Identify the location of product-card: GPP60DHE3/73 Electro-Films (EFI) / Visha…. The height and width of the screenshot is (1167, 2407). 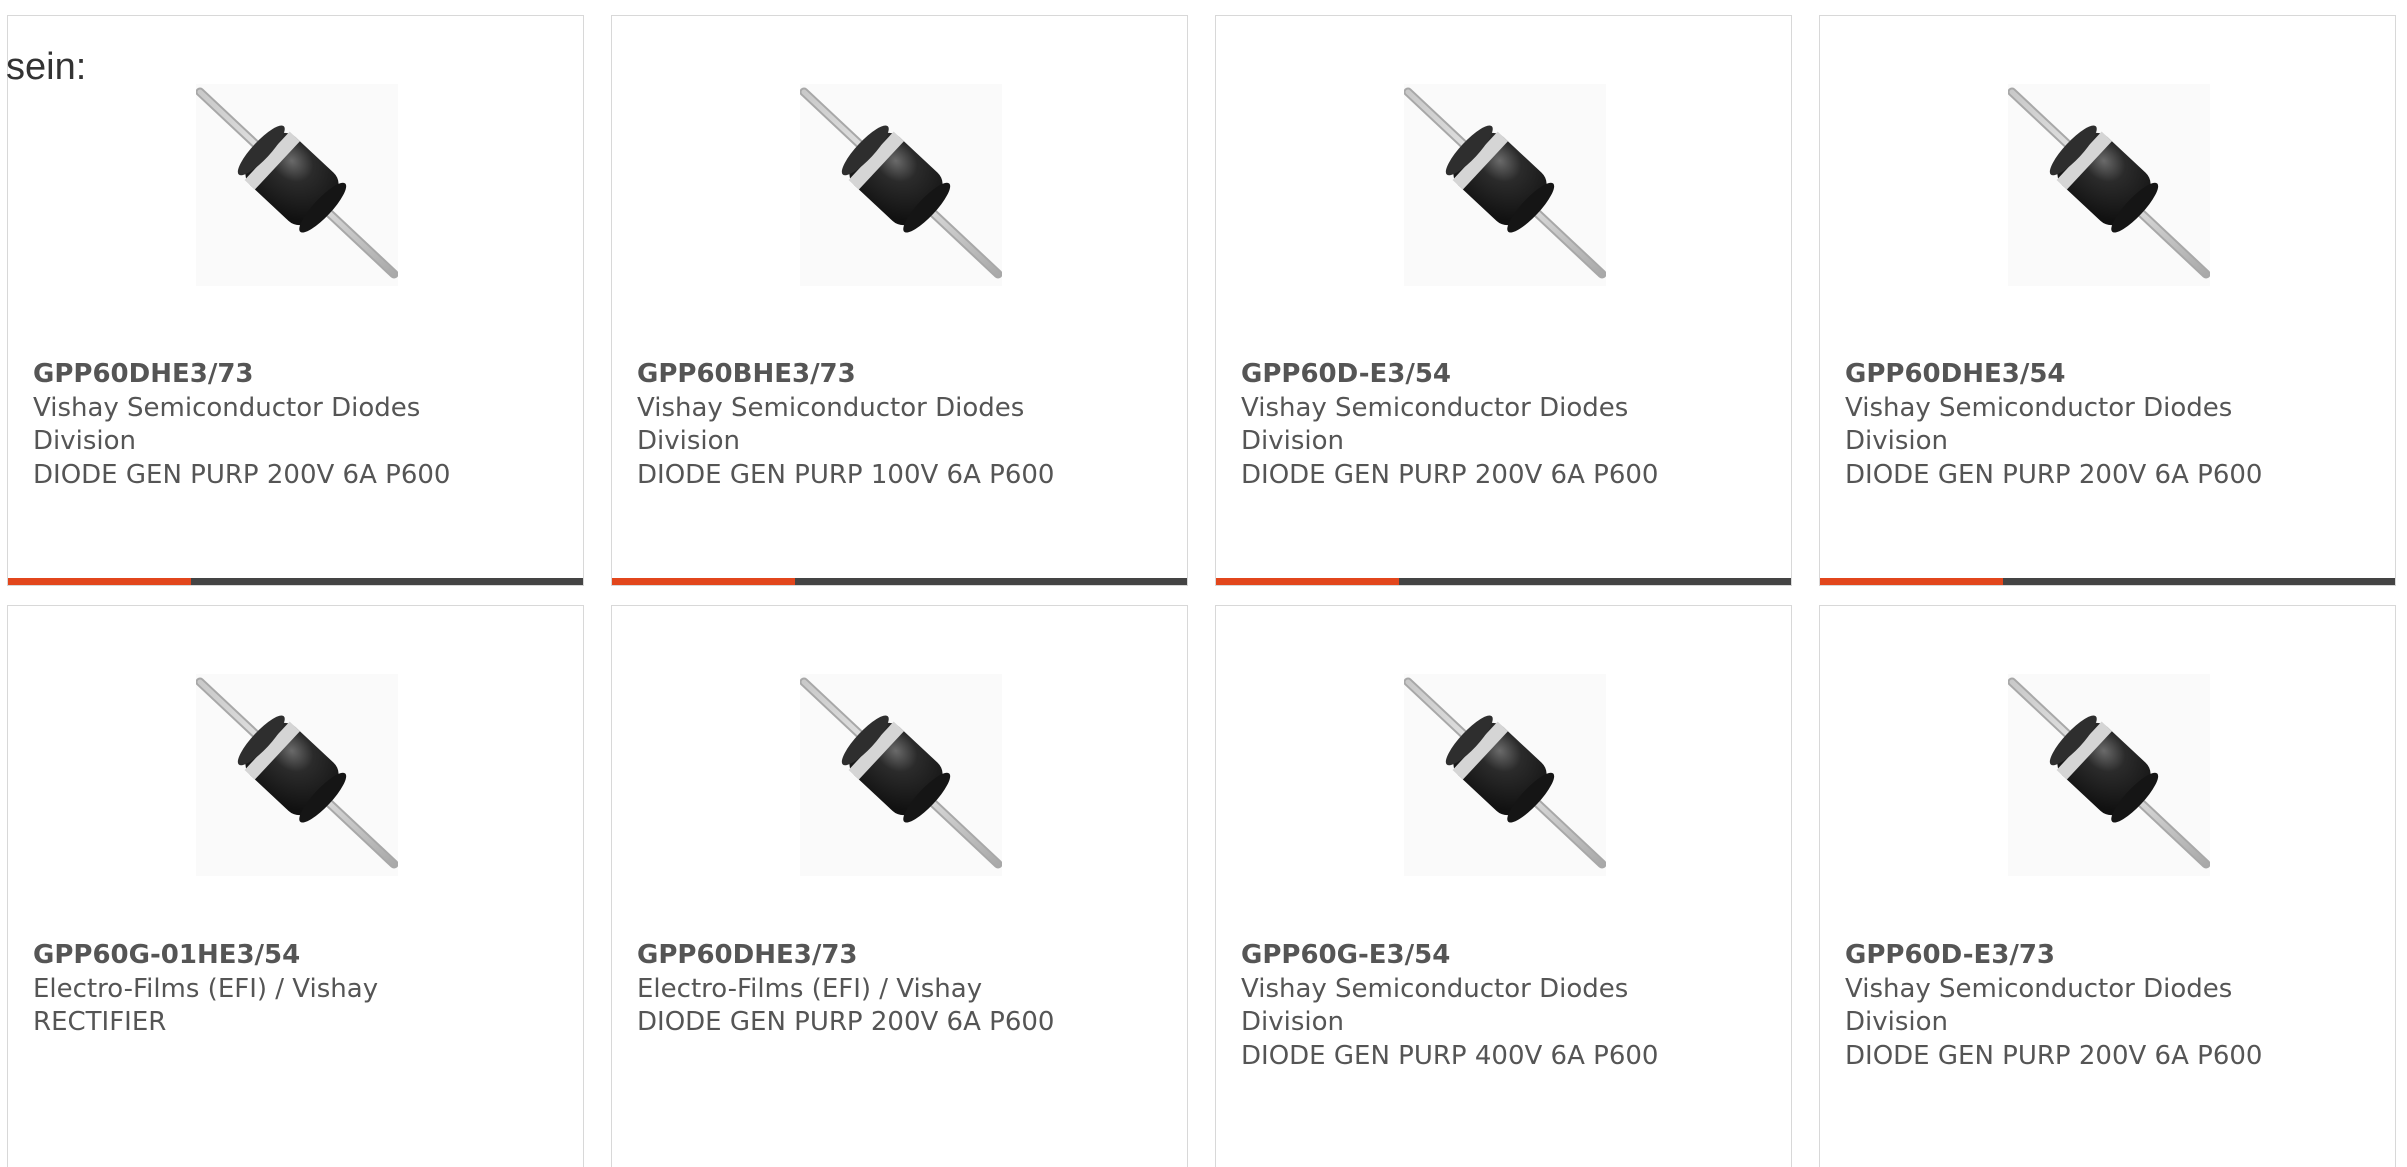
(899, 886).